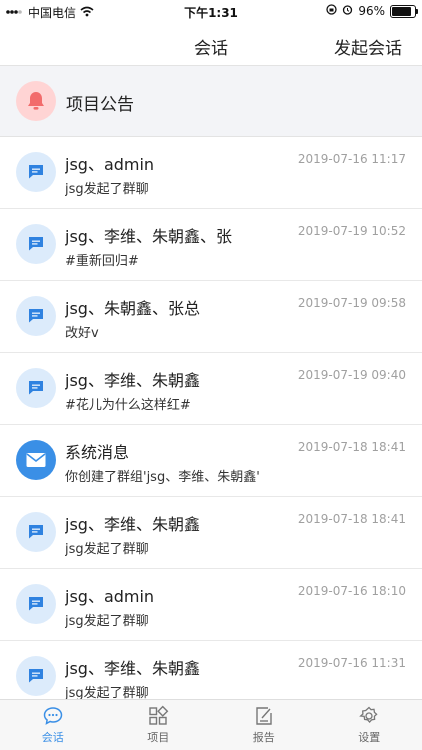 The height and width of the screenshot is (750, 422). What do you see at coordinates (369, 716) in the screenshot?
I see `gear-icon` at bounding box center [369, 716].